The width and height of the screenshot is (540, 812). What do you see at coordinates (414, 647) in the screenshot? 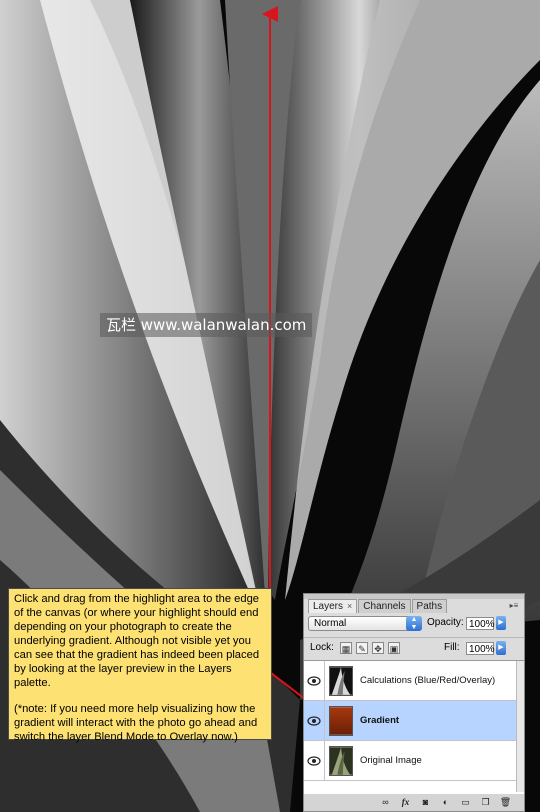
I see `lock-fill-row: Lock: ▦ ✎ ✥ ▣ Fill: 100% ▶` at bounding box center [414, 647].